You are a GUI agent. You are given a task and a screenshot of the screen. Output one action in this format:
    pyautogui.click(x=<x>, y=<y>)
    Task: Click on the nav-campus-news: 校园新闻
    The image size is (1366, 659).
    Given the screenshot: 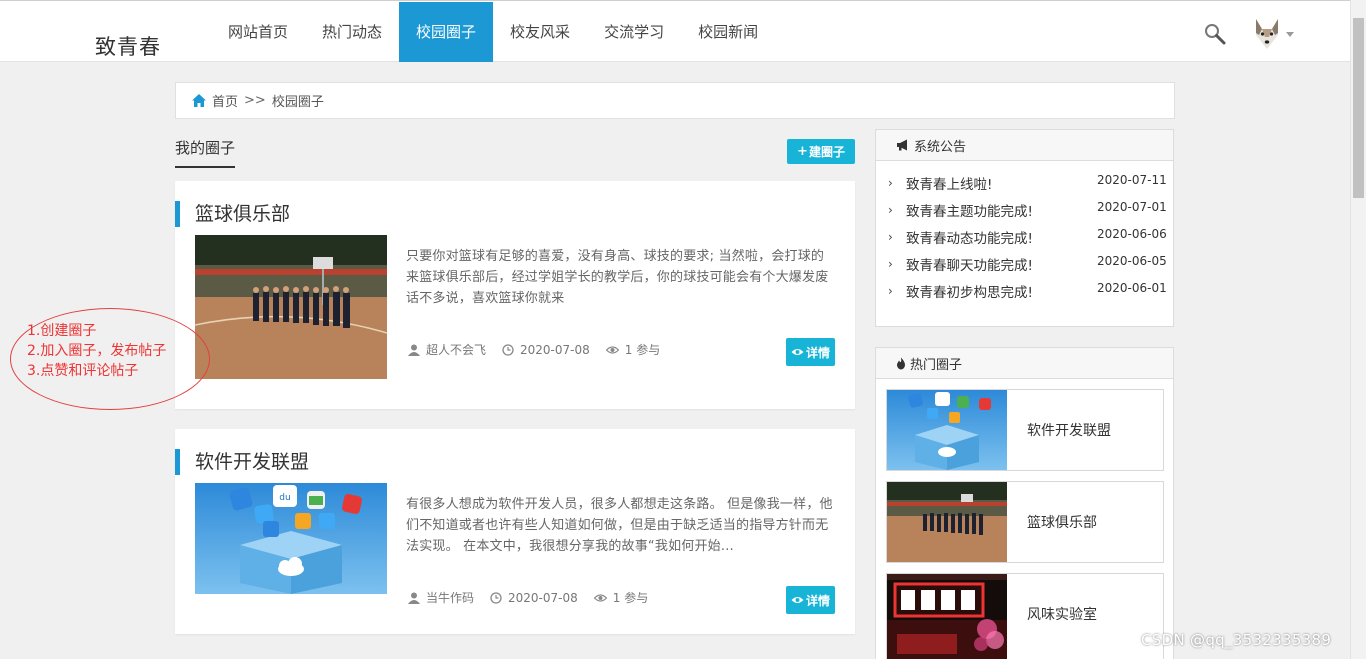 What is the action you would take?
    pyautogui.click(x=728, y=32)
    